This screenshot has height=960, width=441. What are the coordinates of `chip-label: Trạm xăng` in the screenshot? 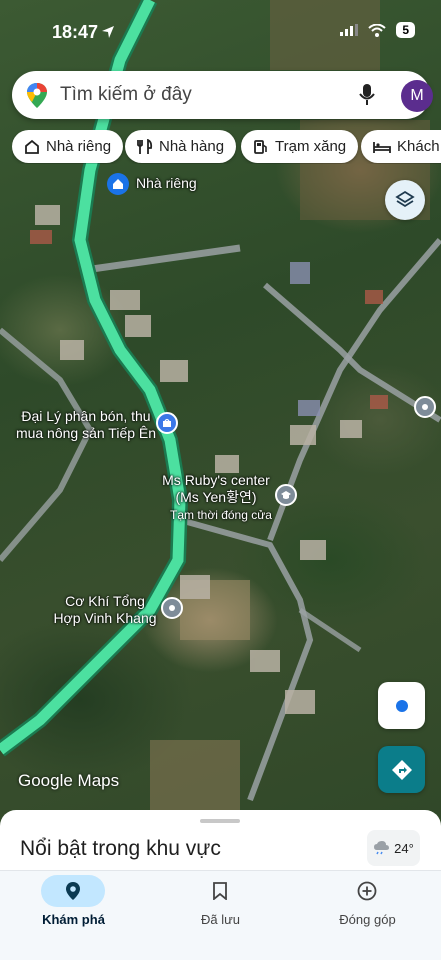 It's located at (311, 146).